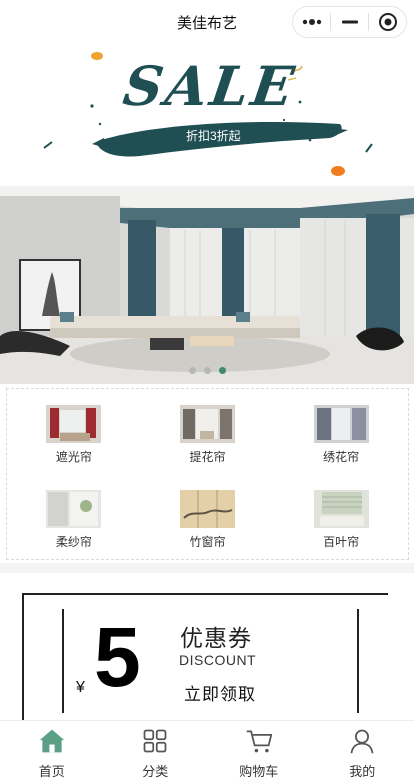 This screenshot has width=414, height=780. I want to click on venetian-blind-image, so click(341, 509).